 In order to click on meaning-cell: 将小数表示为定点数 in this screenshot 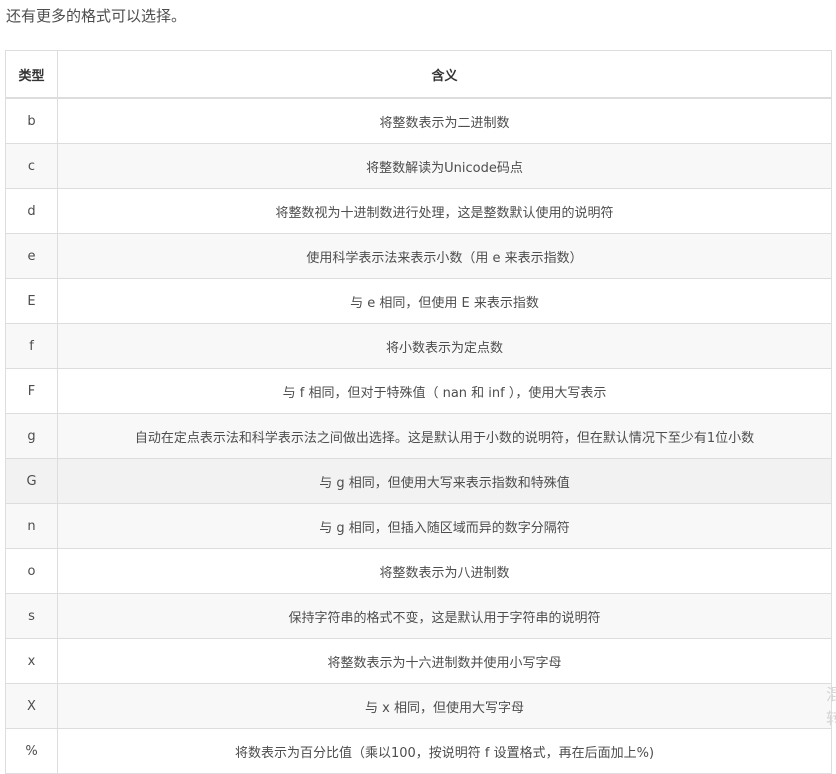, I will do `click(444, 346)`.